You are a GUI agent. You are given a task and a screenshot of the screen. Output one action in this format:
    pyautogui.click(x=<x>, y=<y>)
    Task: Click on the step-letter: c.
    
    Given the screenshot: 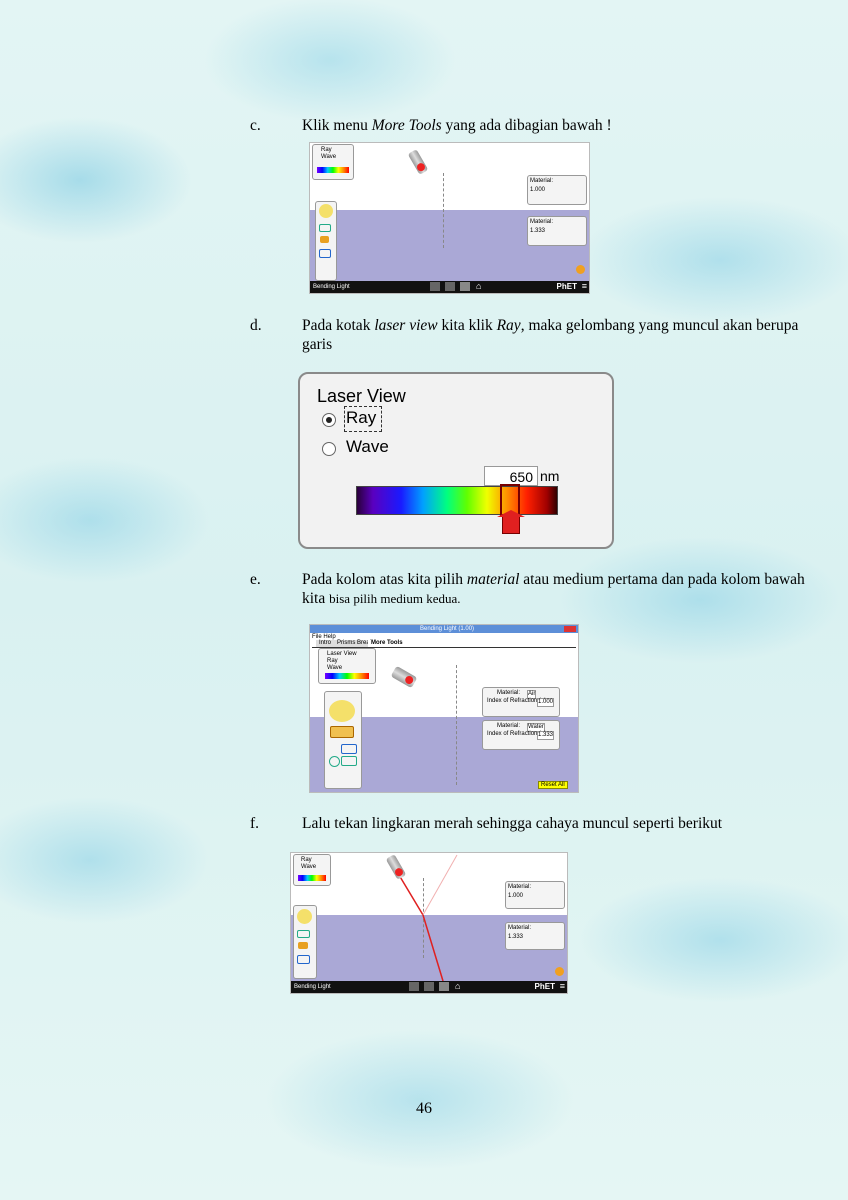 What is the action you would take?
    pyautogui.click(x=255, y=125)
    